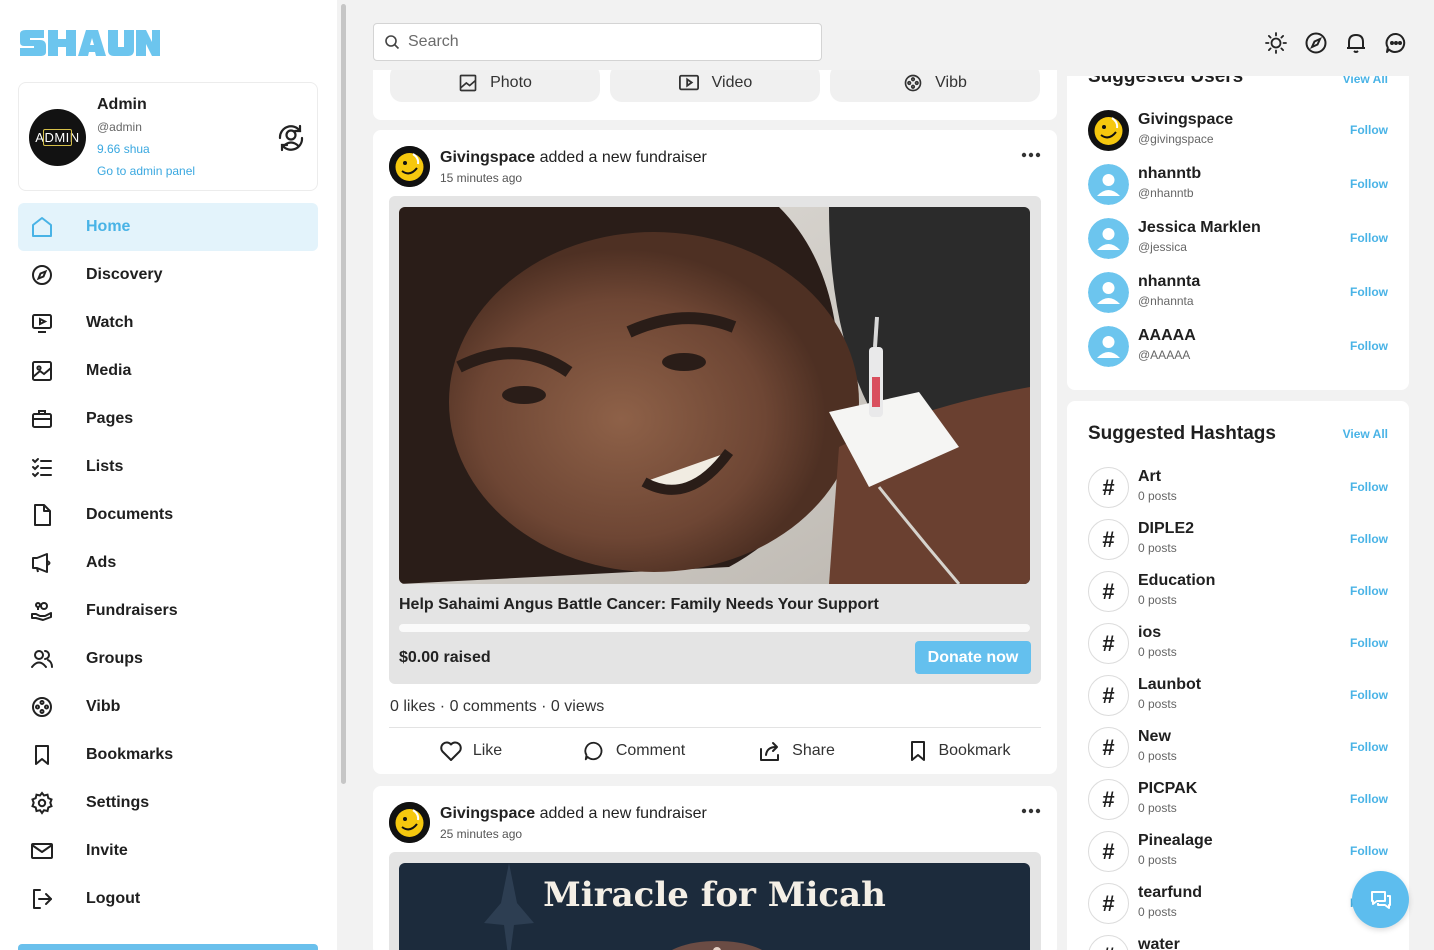 The height and width of the screenshot is (950, 1434). What do you see at coordinates (168, 611) in the screenshot?
I see `nav-item-fundraisers: Fundraisers` at bounding box center [168, 611].